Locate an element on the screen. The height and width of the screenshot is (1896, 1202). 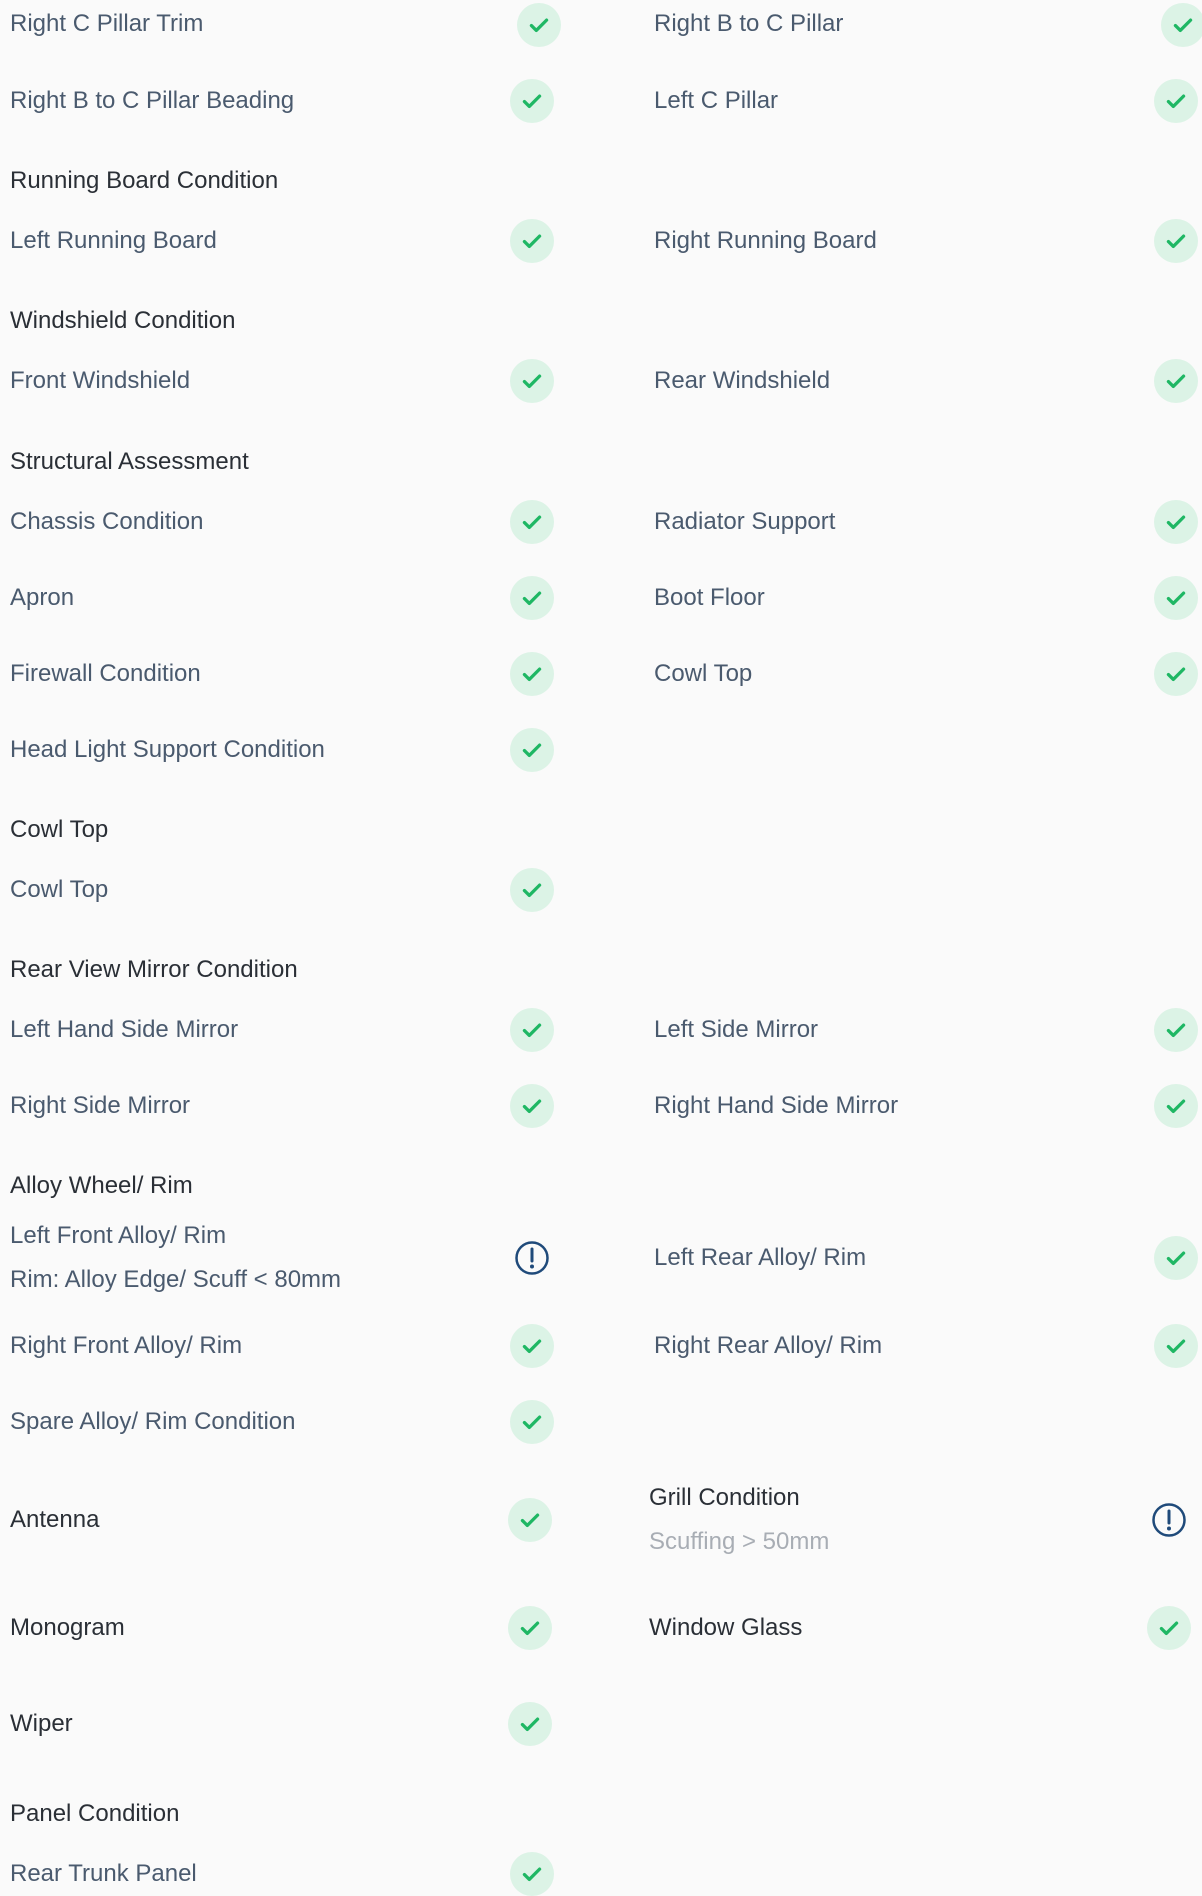
item-label-left-rear-alloy: Left Rear Alloy/ Rim is located at coordinates (760, 1257).